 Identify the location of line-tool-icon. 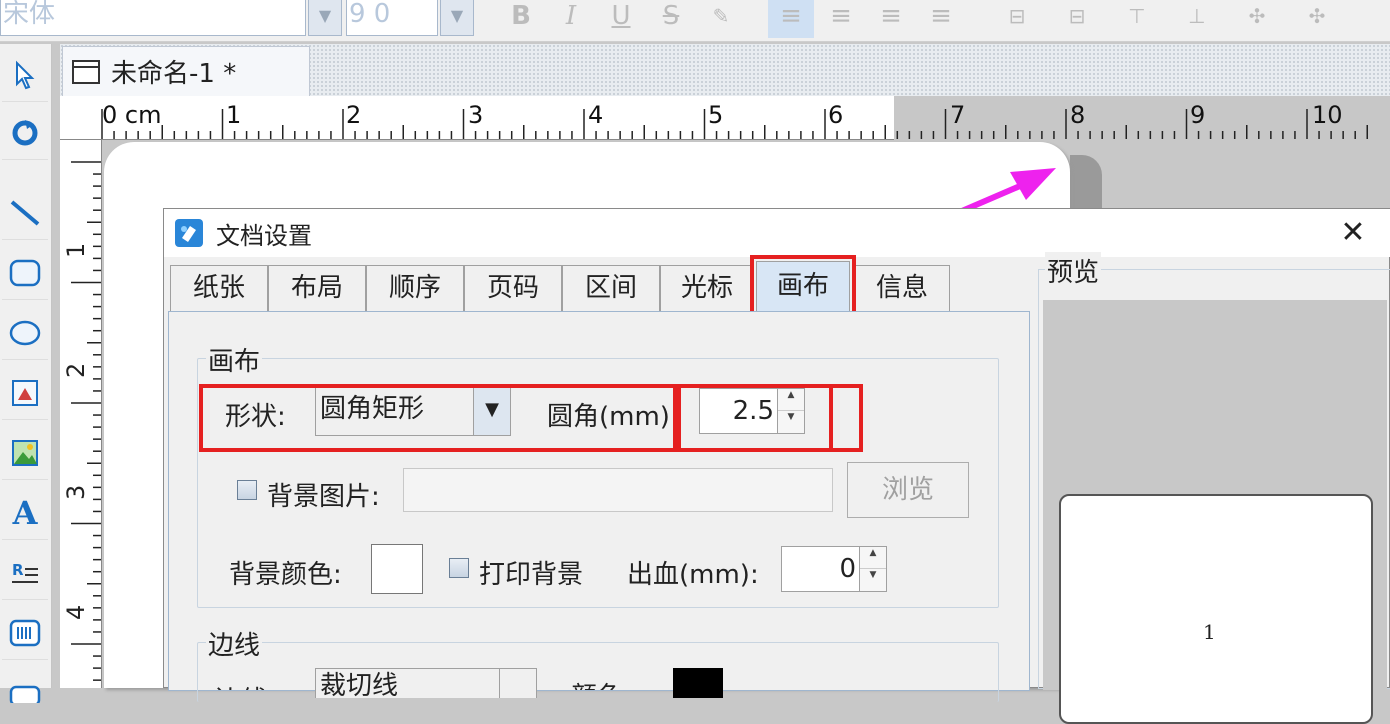
(25, 213).